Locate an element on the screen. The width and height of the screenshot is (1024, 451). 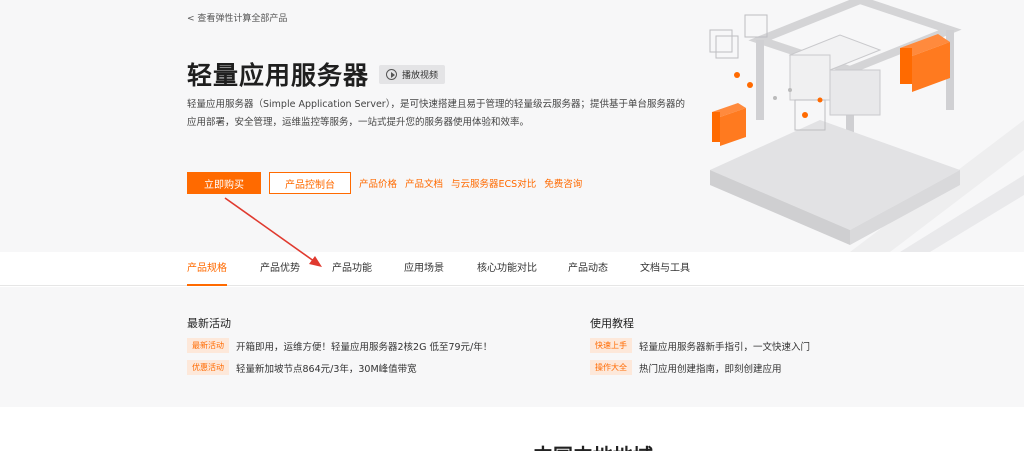
activity-row: 最新活动 开箱即用，运维方便！轻量应用服务器2核2G 低至79元/年！ is located at coordinates (339, 345).